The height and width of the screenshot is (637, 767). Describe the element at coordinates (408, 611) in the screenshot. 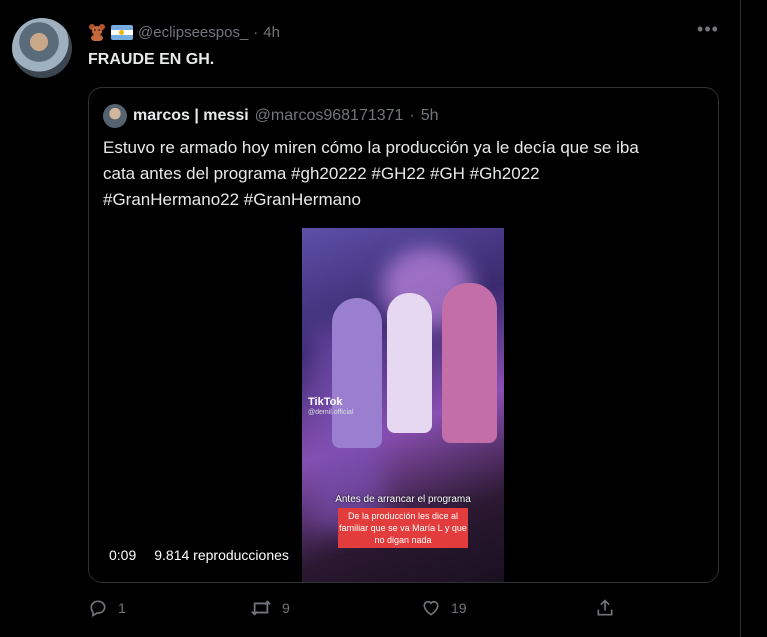

I see `tweet-actions: 1 9 19` at that location.